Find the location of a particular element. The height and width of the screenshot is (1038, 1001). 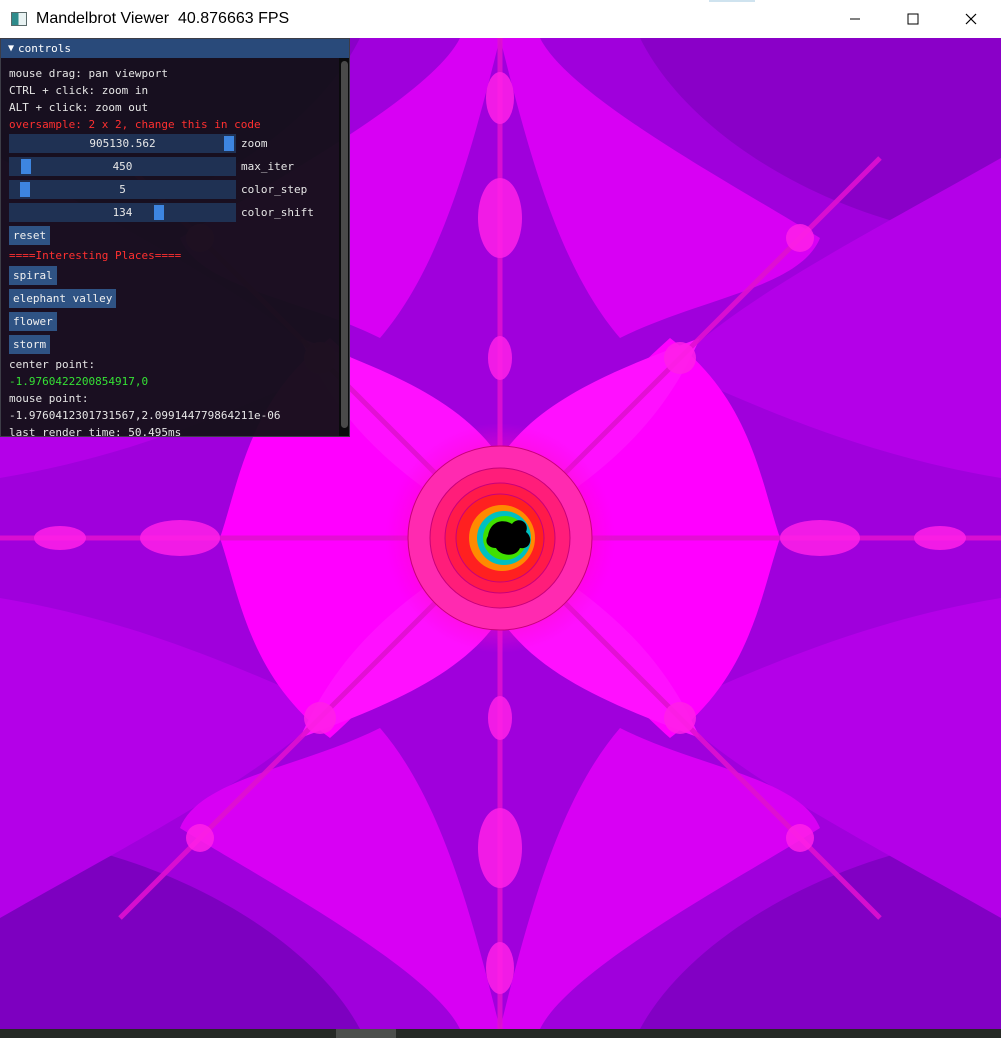

color-step-value: 5 is located at coordinates (122, 189).